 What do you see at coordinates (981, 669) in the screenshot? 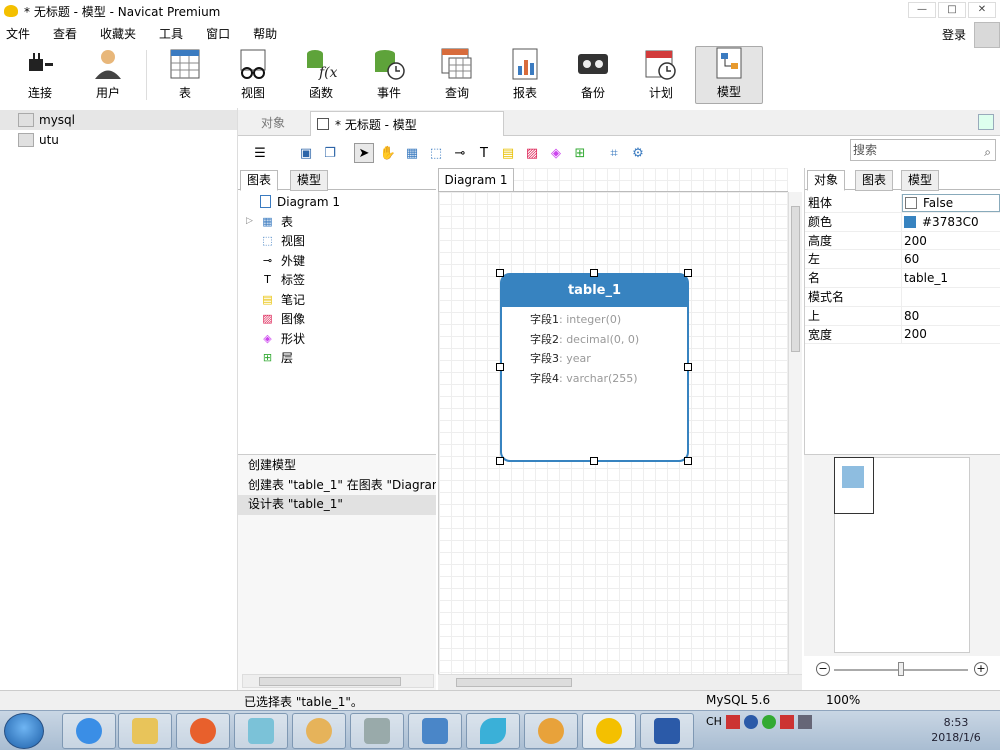
I see `zoom-in-icon: +` at bounding box center [981, 669].